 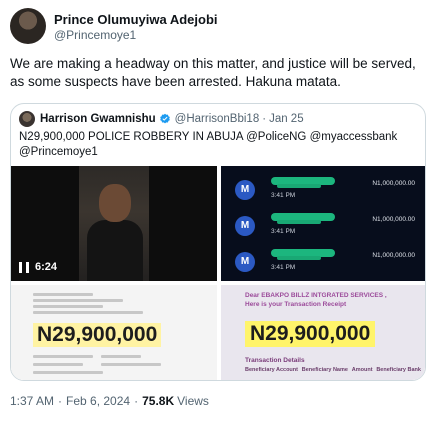 What do you see at coordinates (27, 119) in the screenshot?
I see `quoted-author-avatar` at bounding box center [27, 119].